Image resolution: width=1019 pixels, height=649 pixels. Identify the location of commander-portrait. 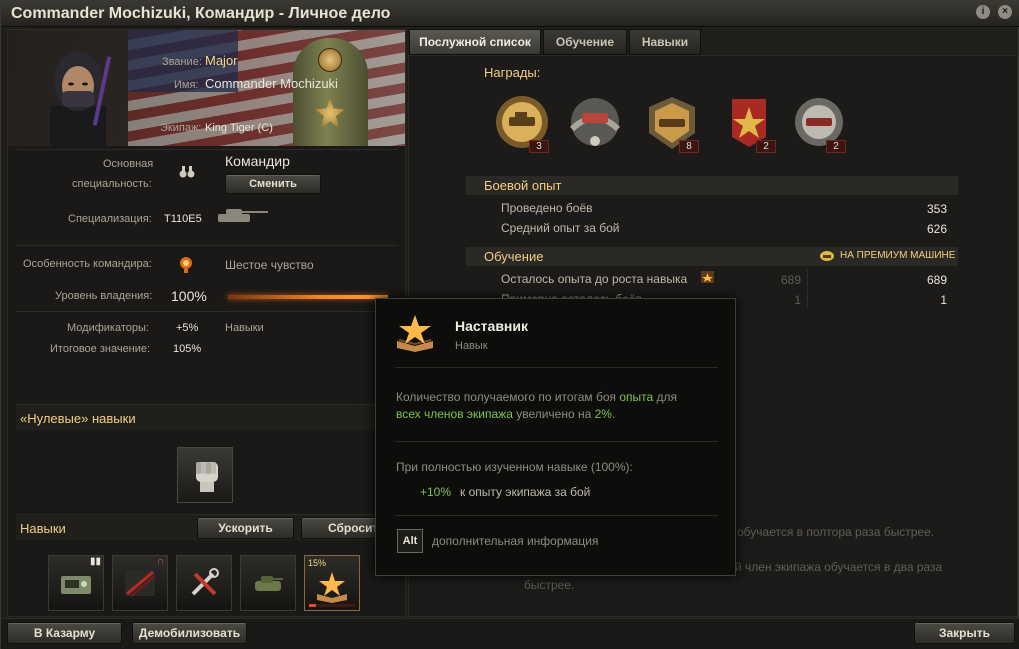
(81, 98).